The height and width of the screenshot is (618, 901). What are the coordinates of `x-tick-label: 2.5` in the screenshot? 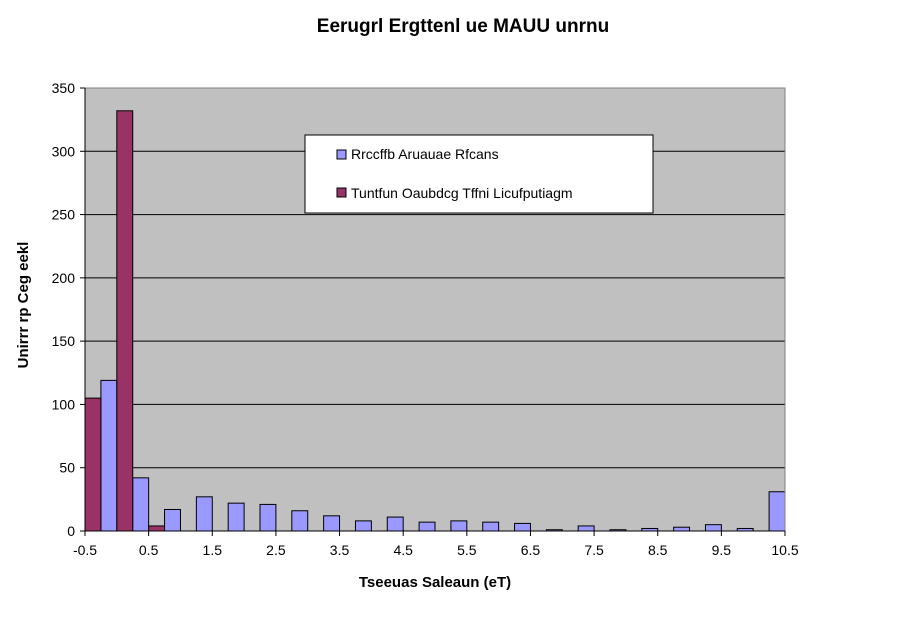 It's located at (276, 550).